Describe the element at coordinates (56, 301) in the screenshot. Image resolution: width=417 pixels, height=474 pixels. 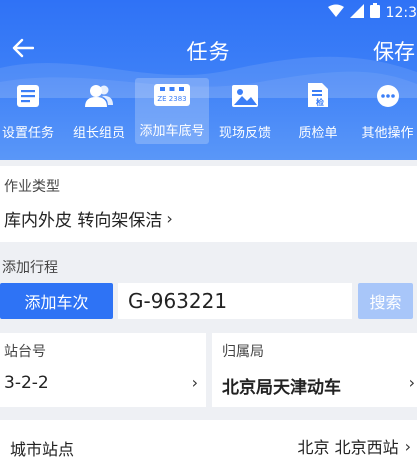
I see `add-train-button: 添加车次` at that location.